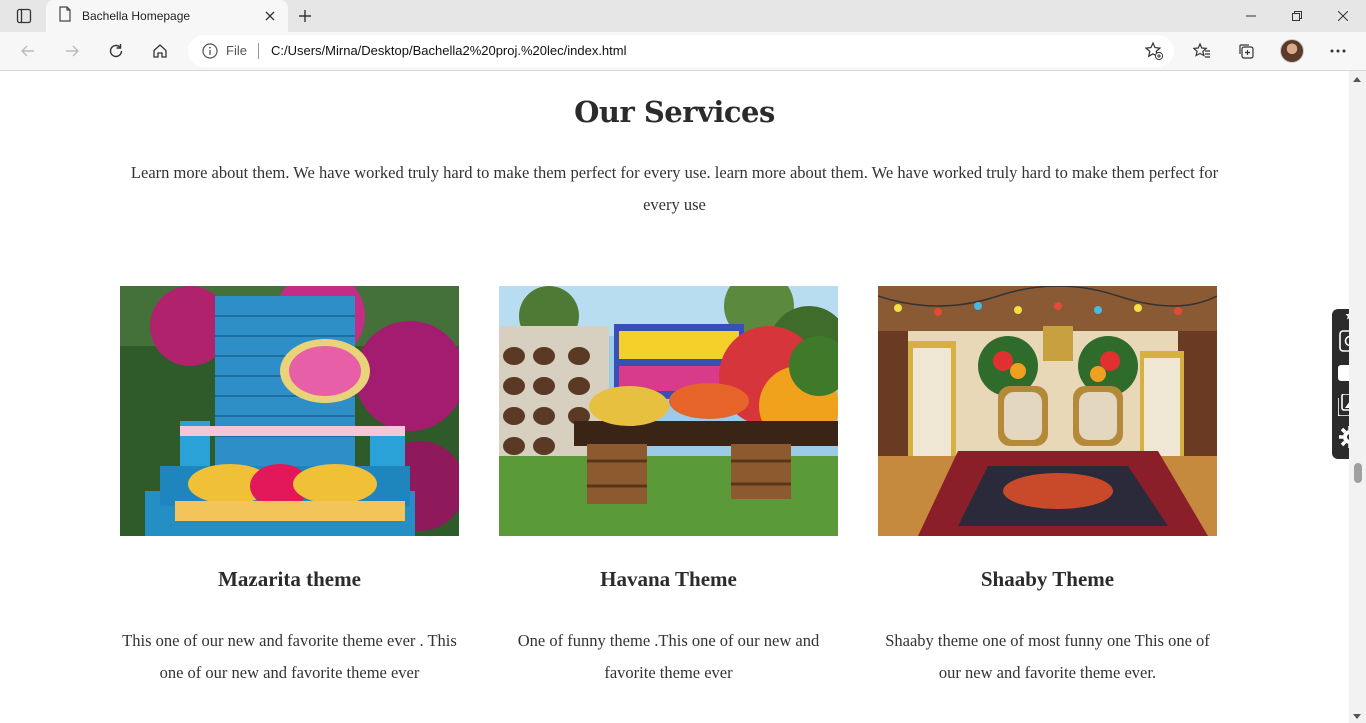  What do you see at coordinates (116, 51) in the screenshot?
I see `refresh-button` at bounding box center [116, 51].